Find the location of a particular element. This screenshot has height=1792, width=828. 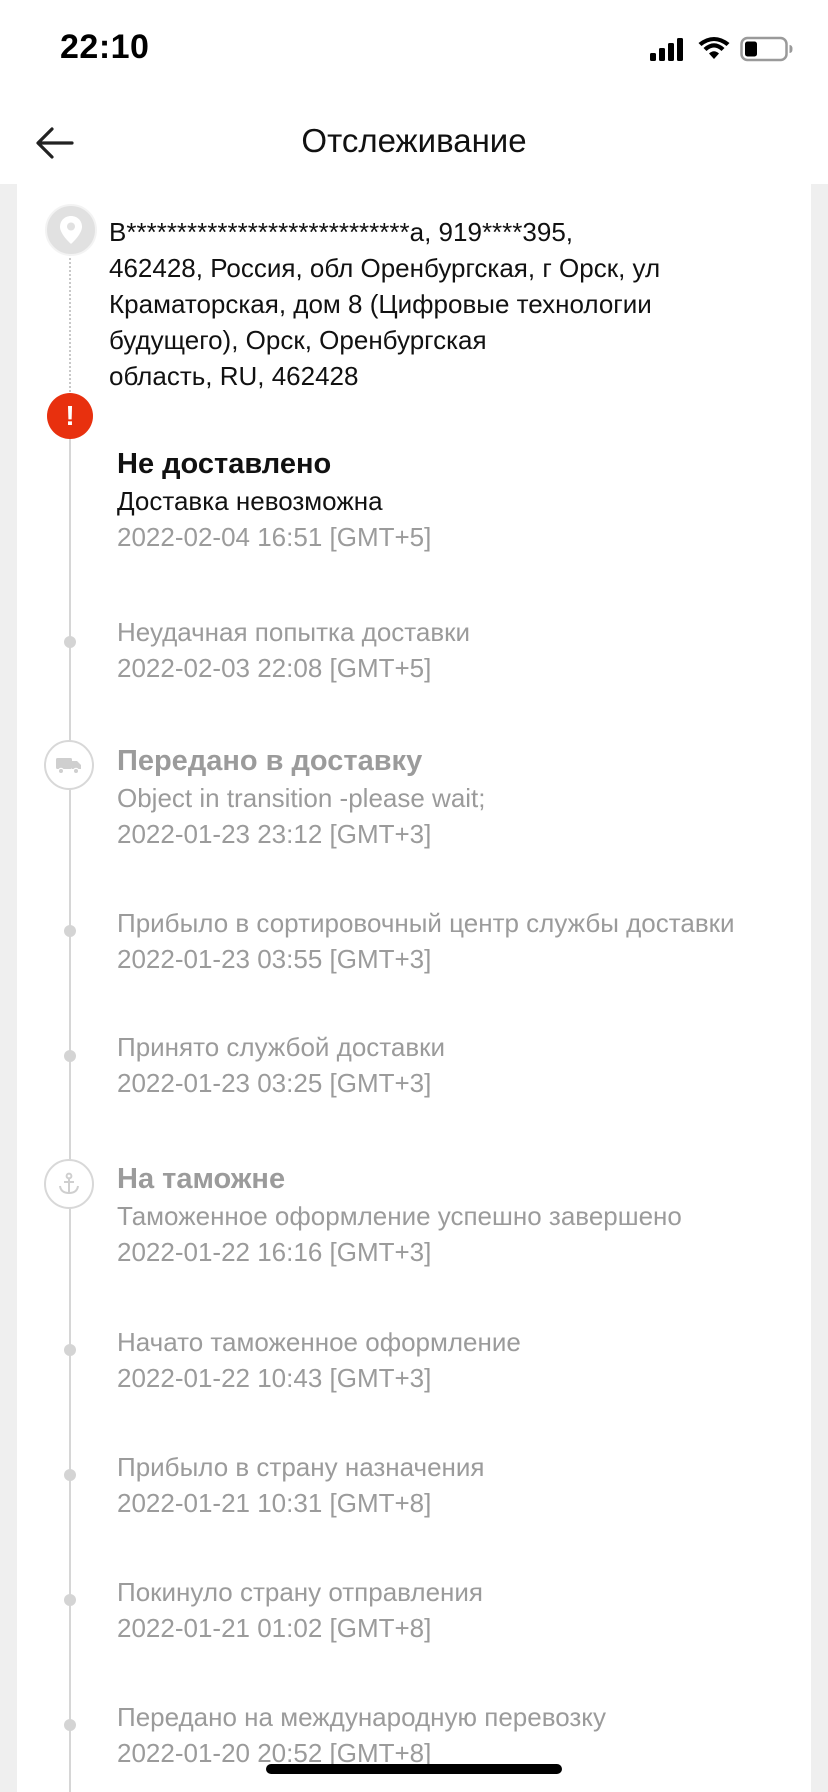

timeline-connector-dotted is located at coordinates (70, 325).